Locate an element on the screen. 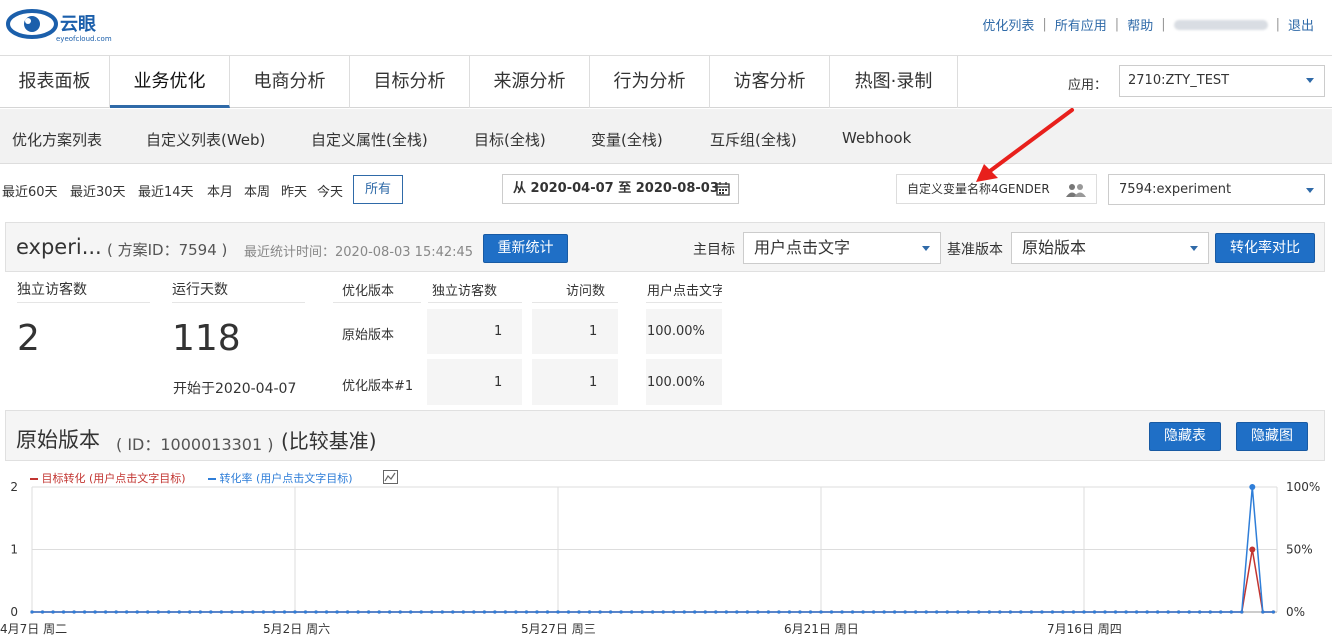  table-header-goal: 用户点击文字 is located at coordinates (684, 291).